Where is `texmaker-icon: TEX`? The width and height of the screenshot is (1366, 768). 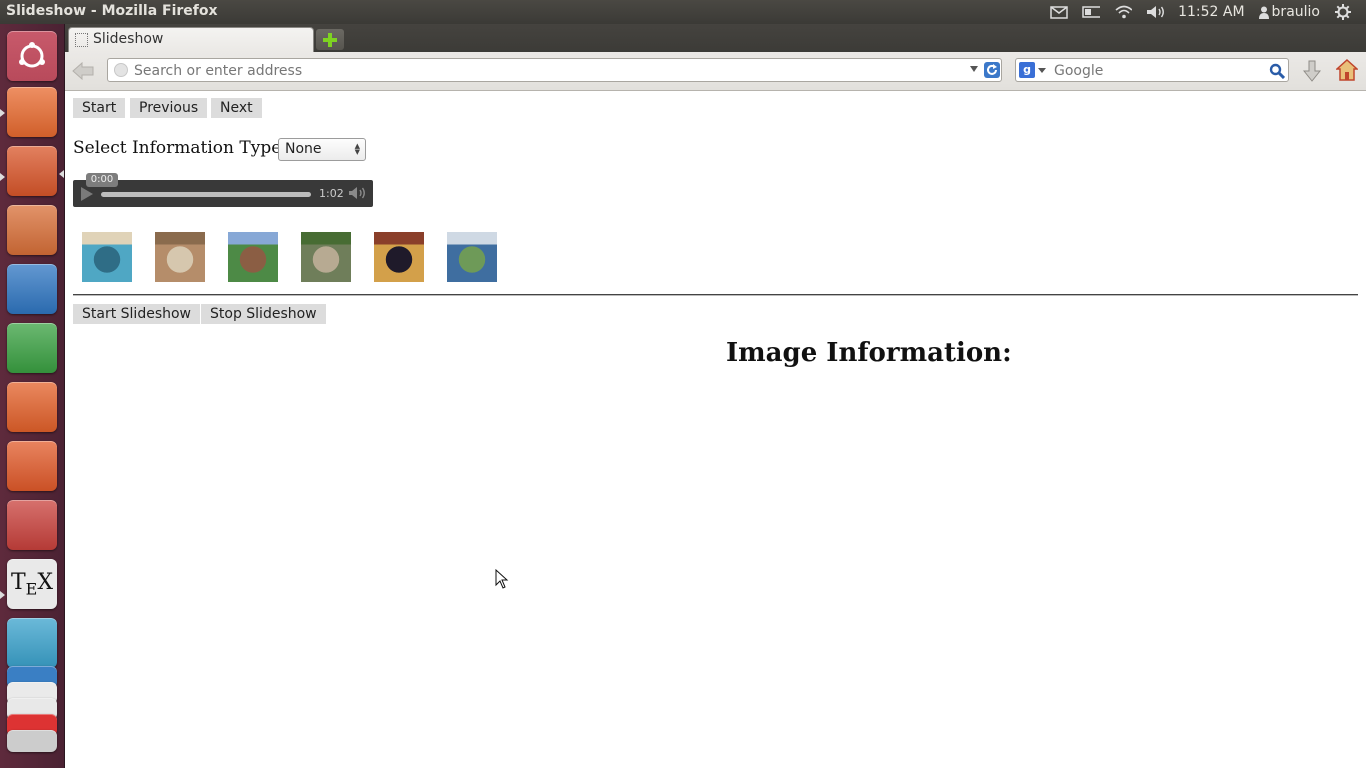
texmaker-icon: TEX is located at coordinates (32, 584).